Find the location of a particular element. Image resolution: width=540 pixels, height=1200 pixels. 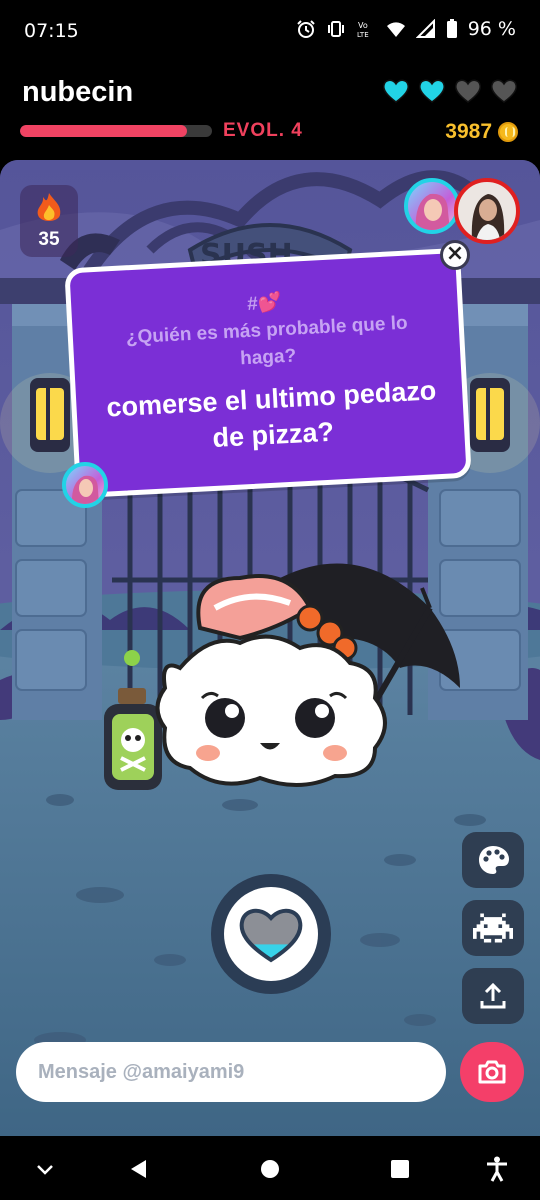

palette-button is located at coordinates (493, 860).